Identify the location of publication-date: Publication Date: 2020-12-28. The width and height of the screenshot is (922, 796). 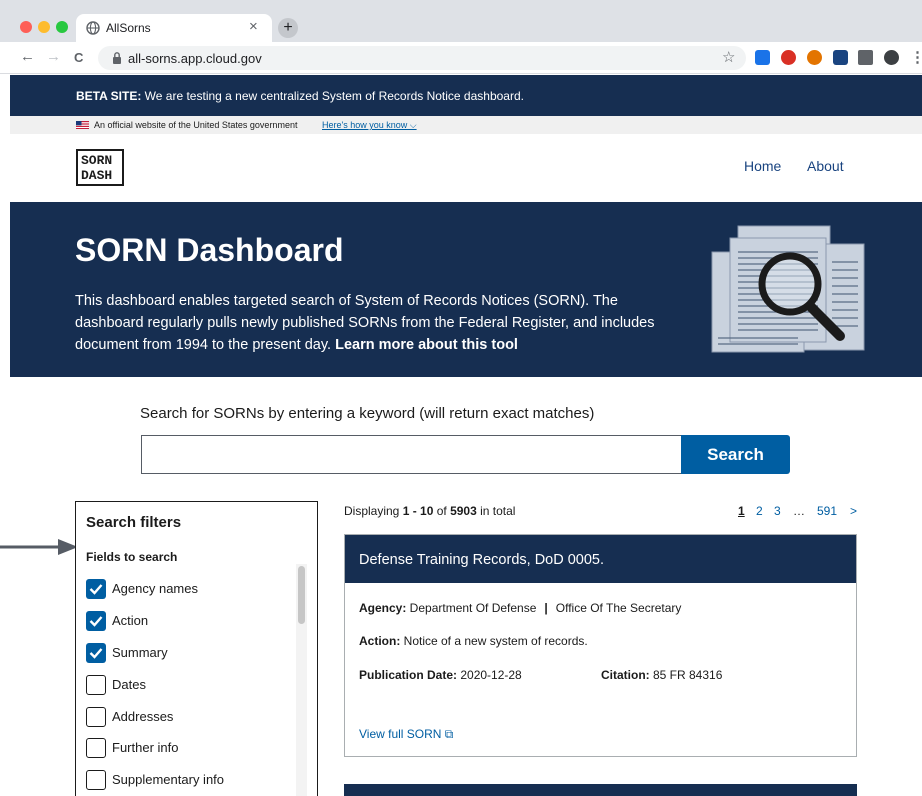
(440, 675).